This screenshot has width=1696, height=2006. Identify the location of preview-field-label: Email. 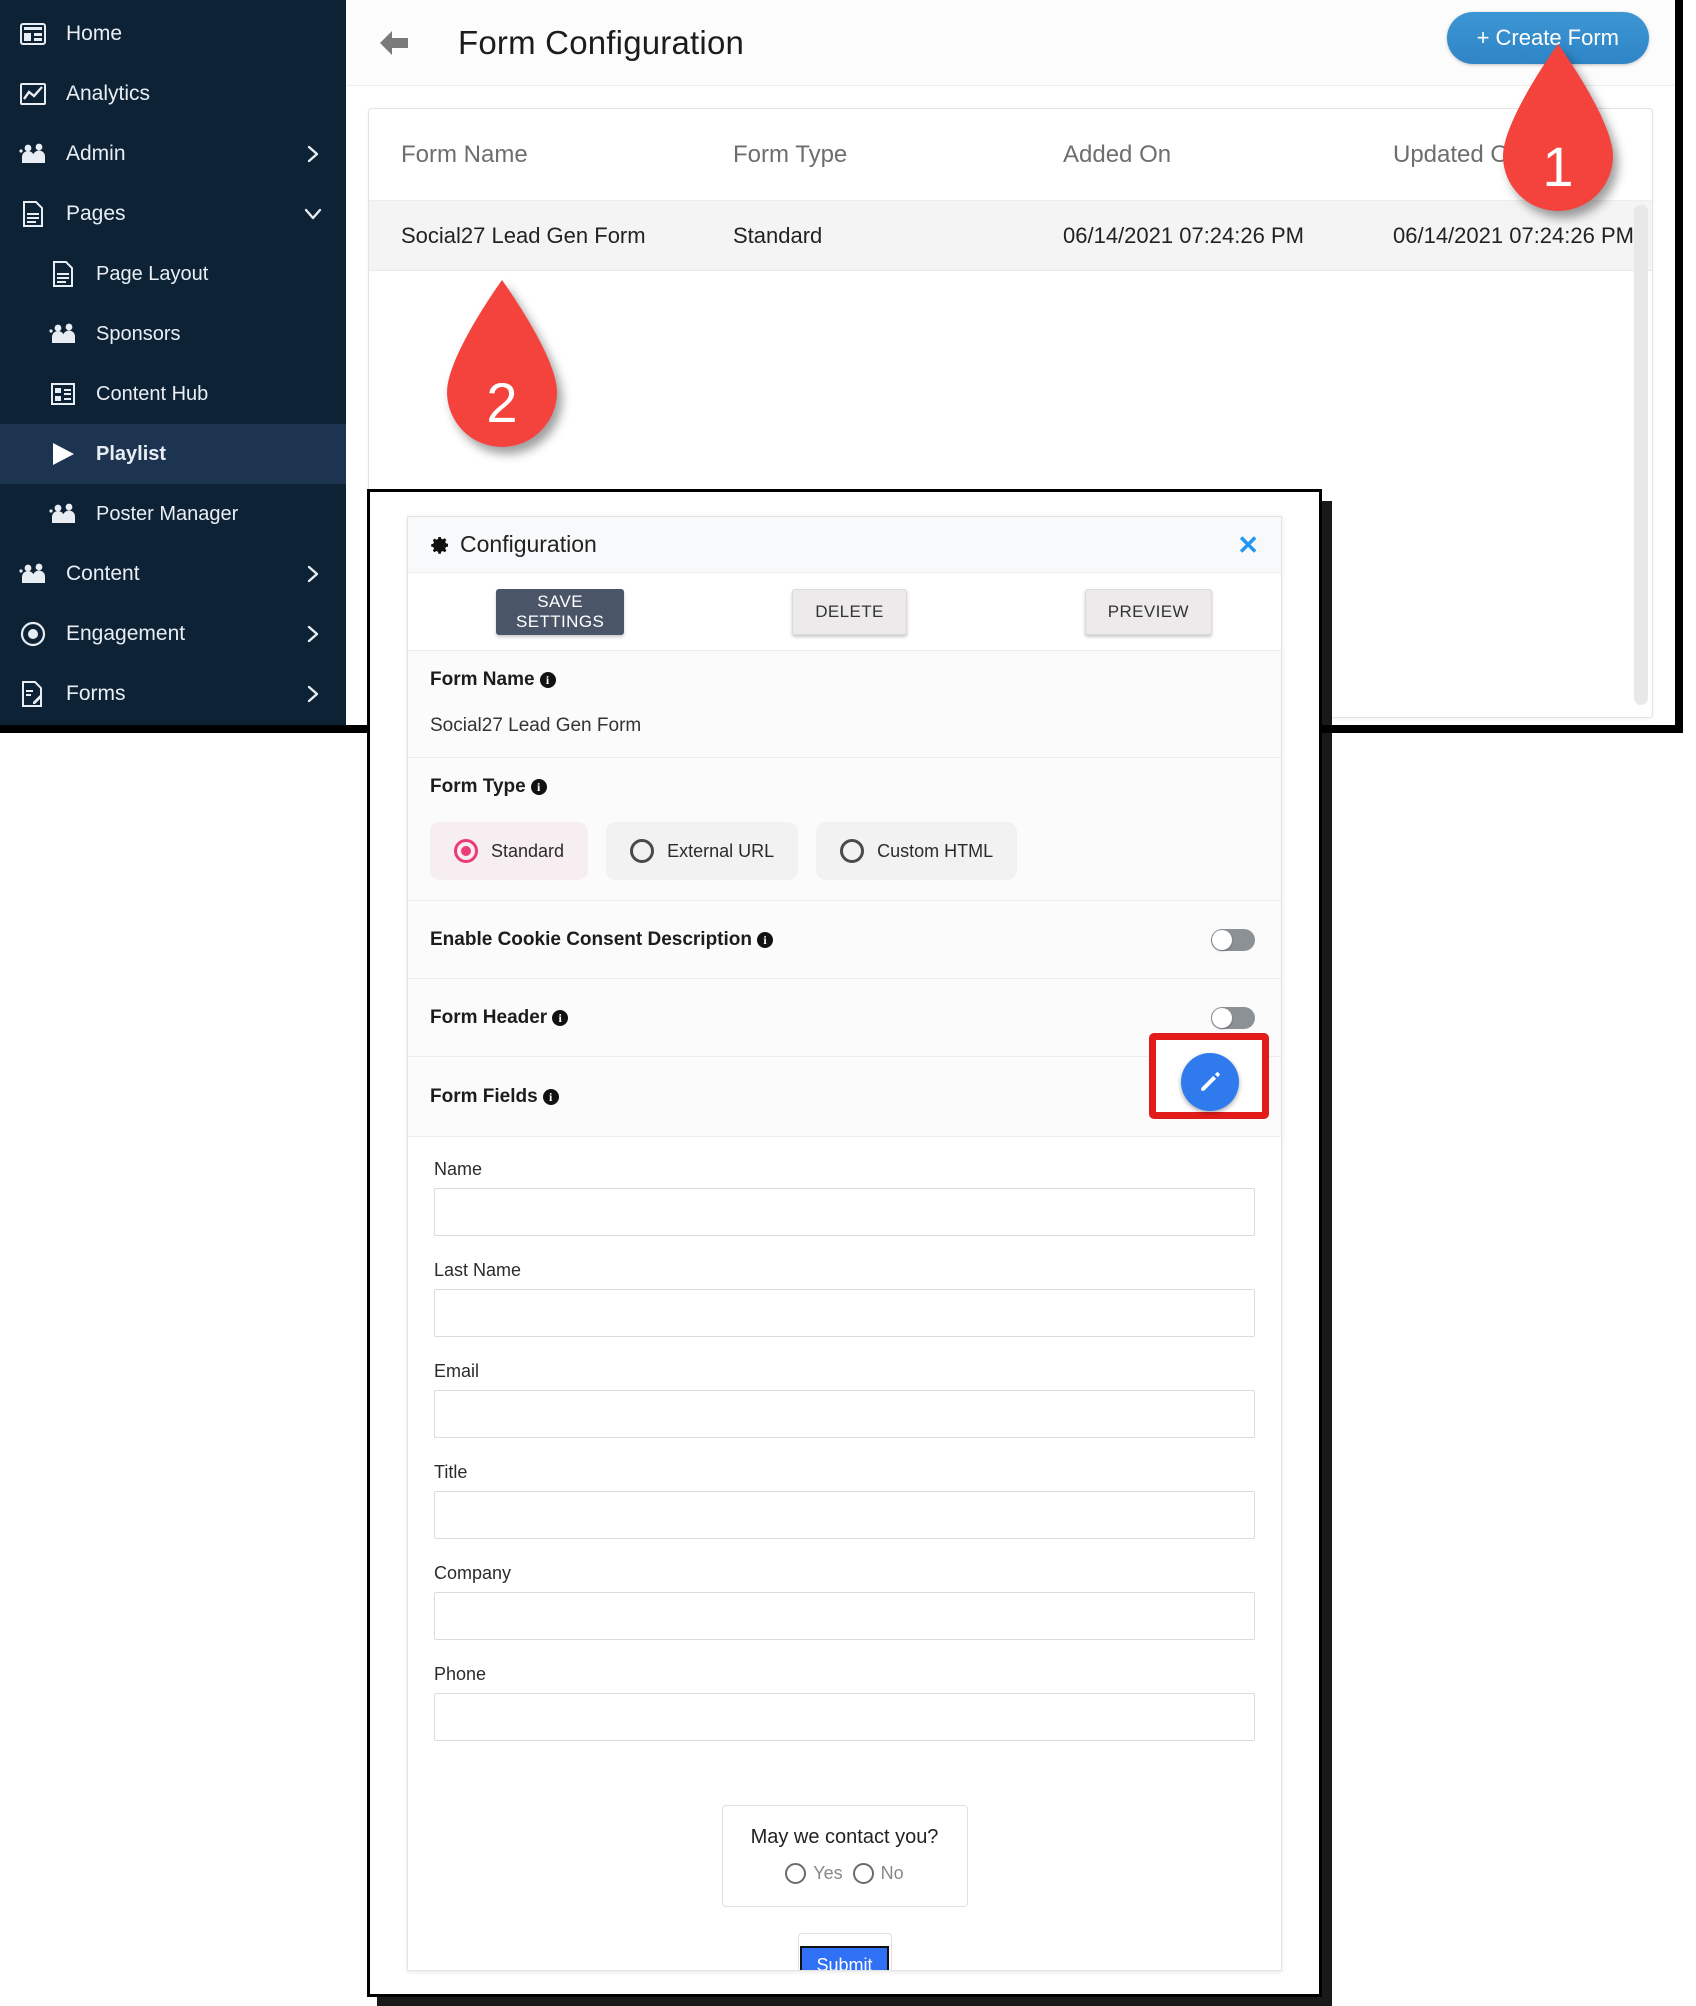
(457, 1371).